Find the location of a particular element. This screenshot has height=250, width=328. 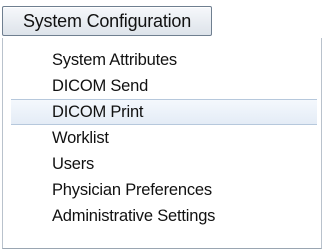

menu-item-users: Users is located at coordinates (162, 164).